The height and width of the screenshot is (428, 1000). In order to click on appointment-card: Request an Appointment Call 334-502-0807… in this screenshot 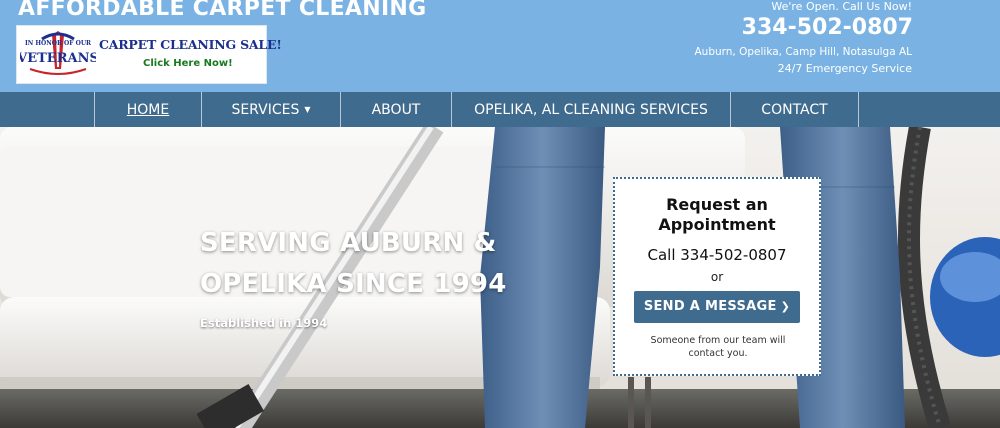, I will do `click(717, 276)`.